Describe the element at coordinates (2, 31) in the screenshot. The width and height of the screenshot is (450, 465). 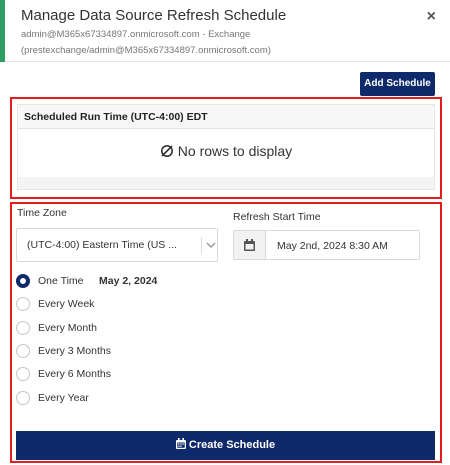
I see `header-accent-bar` at that location.